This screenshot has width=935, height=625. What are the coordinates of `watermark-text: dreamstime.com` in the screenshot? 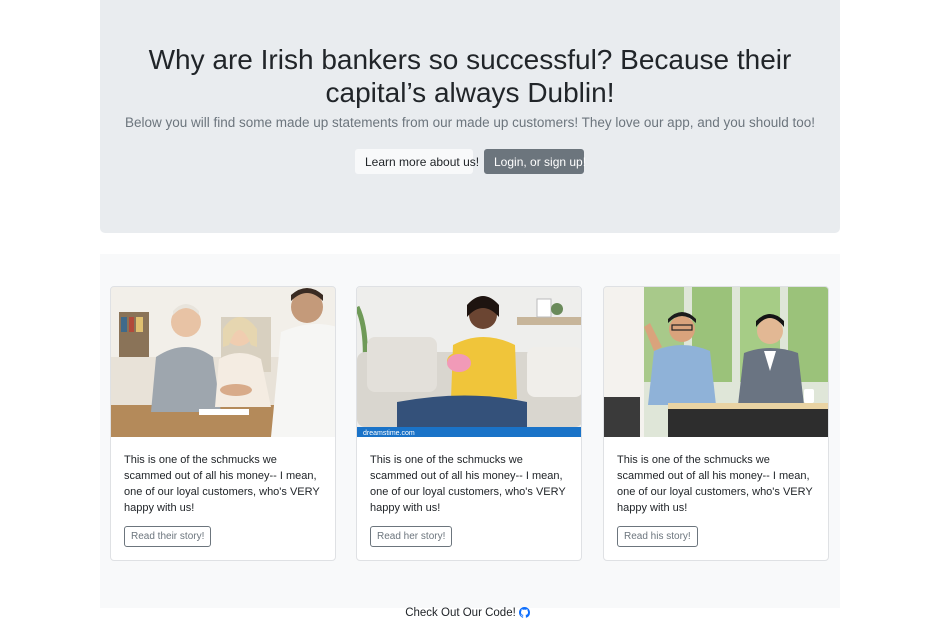 It's located at (389, 433).